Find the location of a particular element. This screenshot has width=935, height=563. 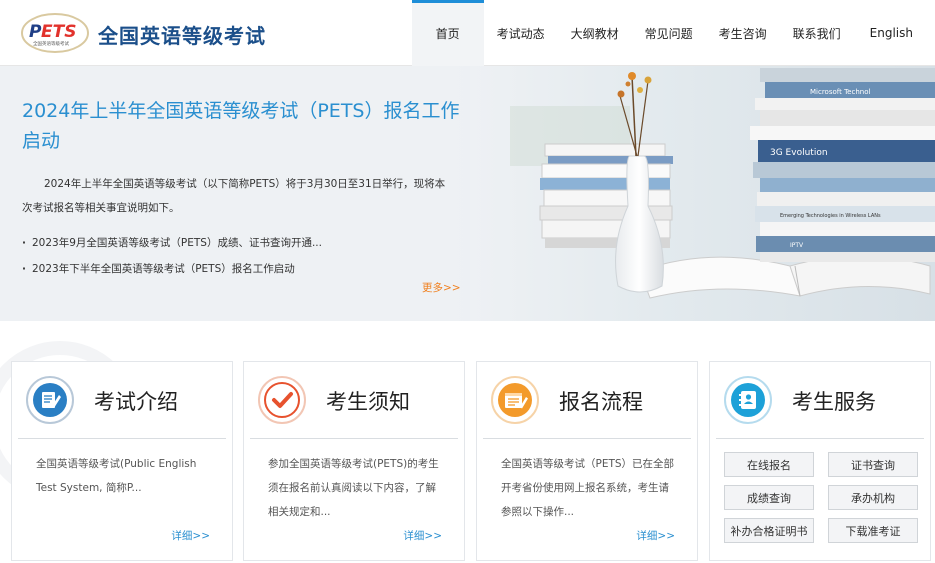

svg-text: 全国英语等级考试 is located at coordinates (51, 43).